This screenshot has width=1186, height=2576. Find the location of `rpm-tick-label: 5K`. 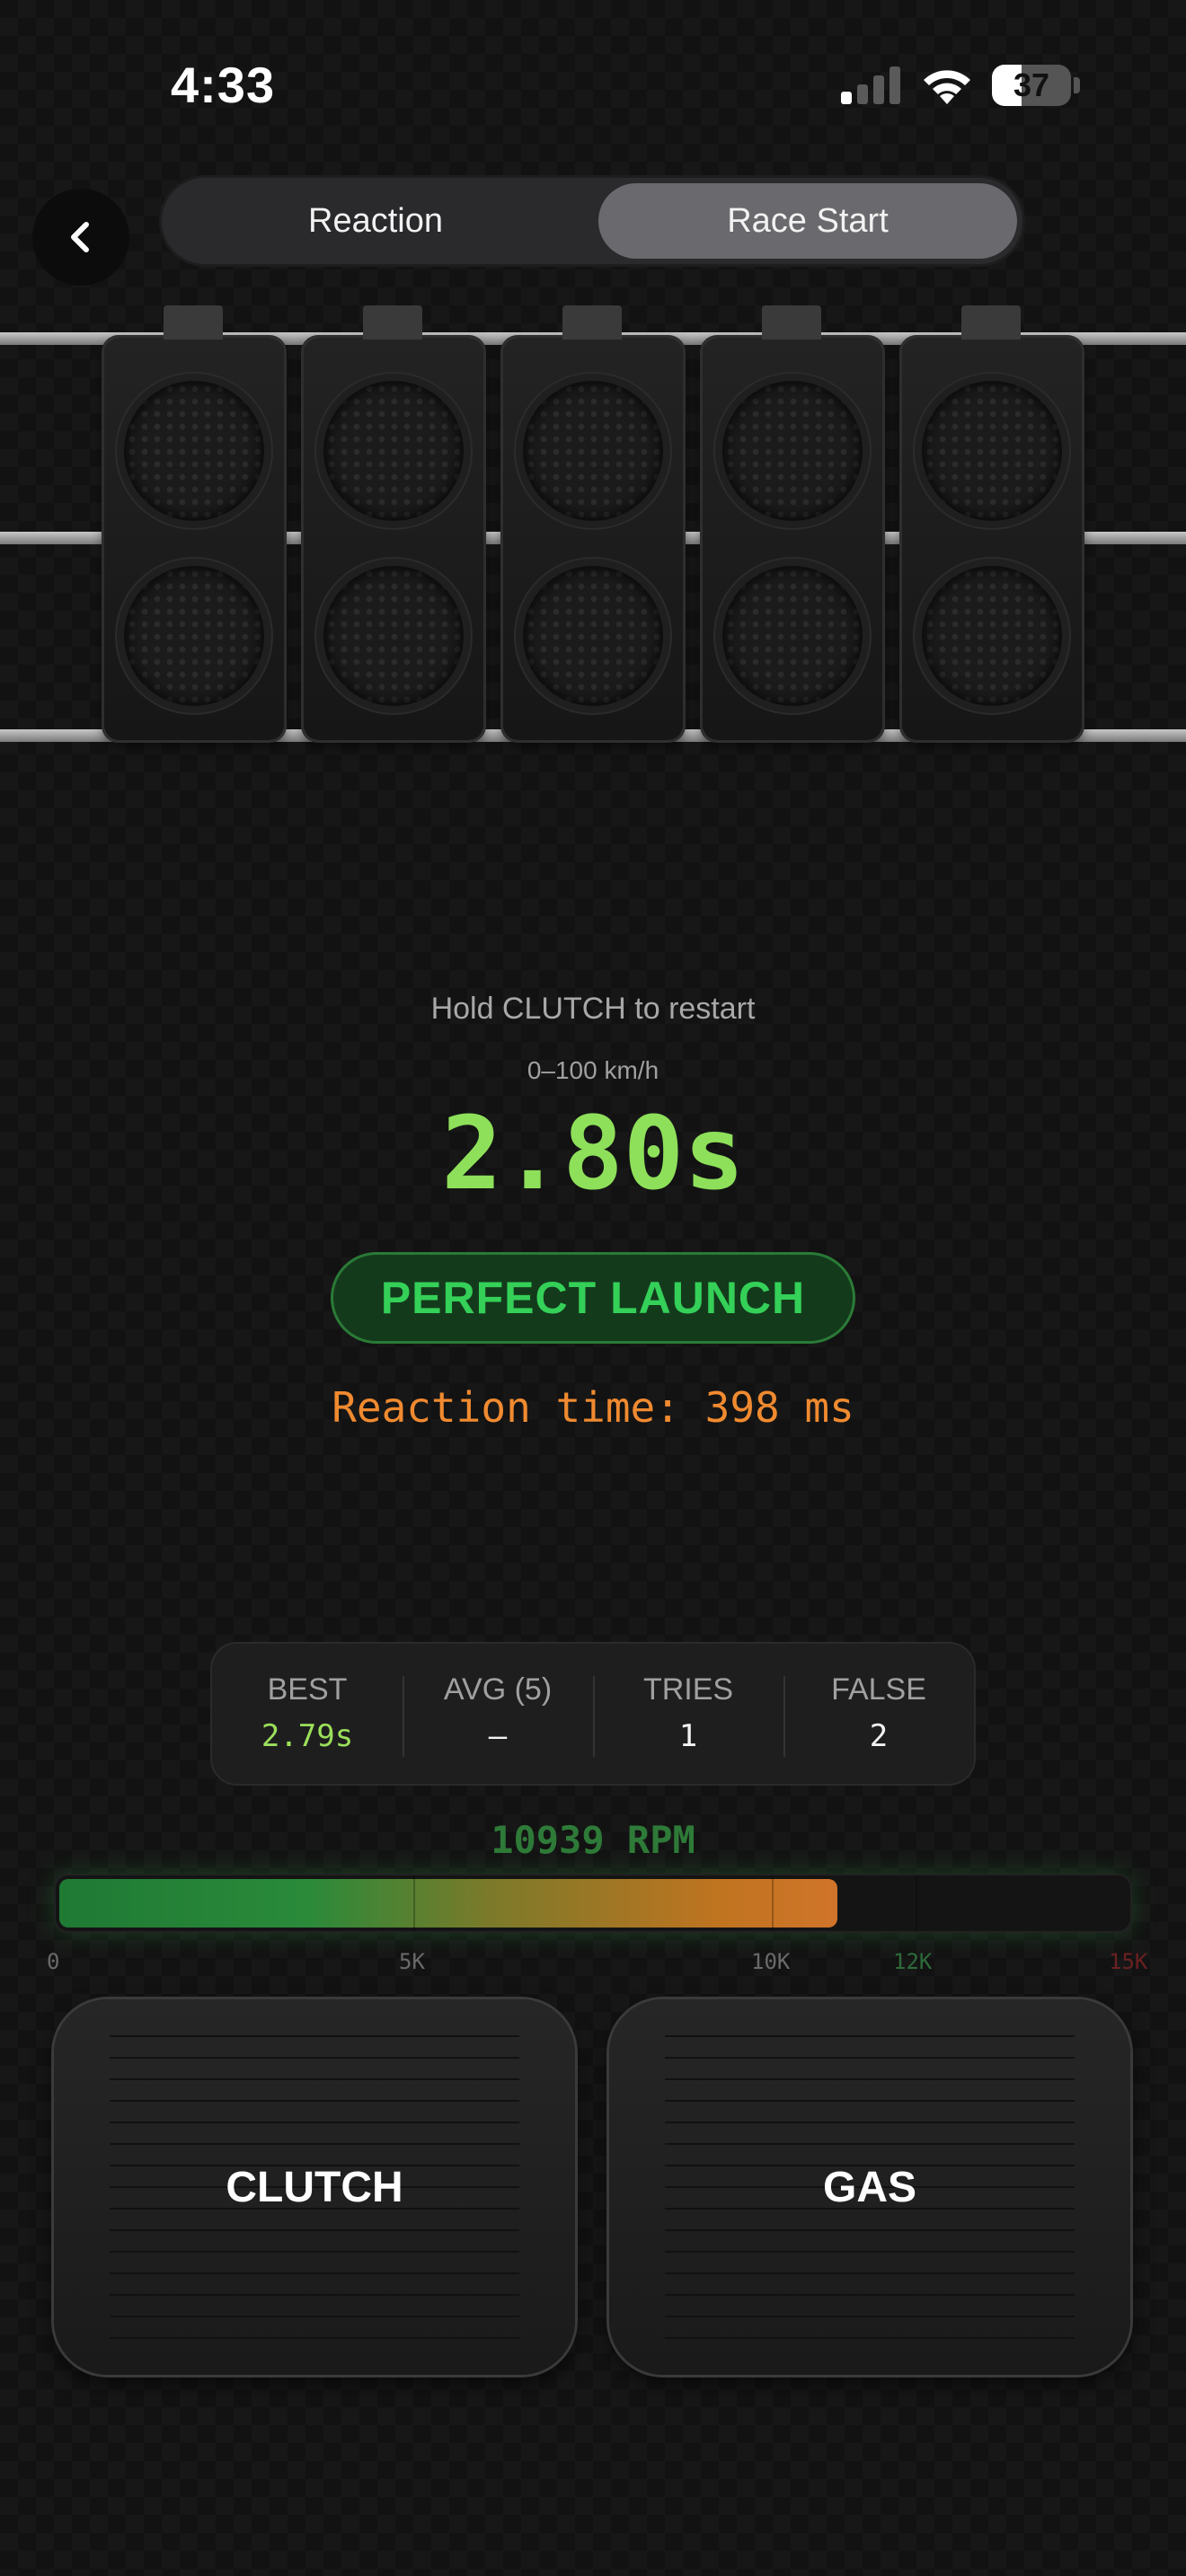

rpm-tick-label: 5K is located at coordinates (412, 1961).